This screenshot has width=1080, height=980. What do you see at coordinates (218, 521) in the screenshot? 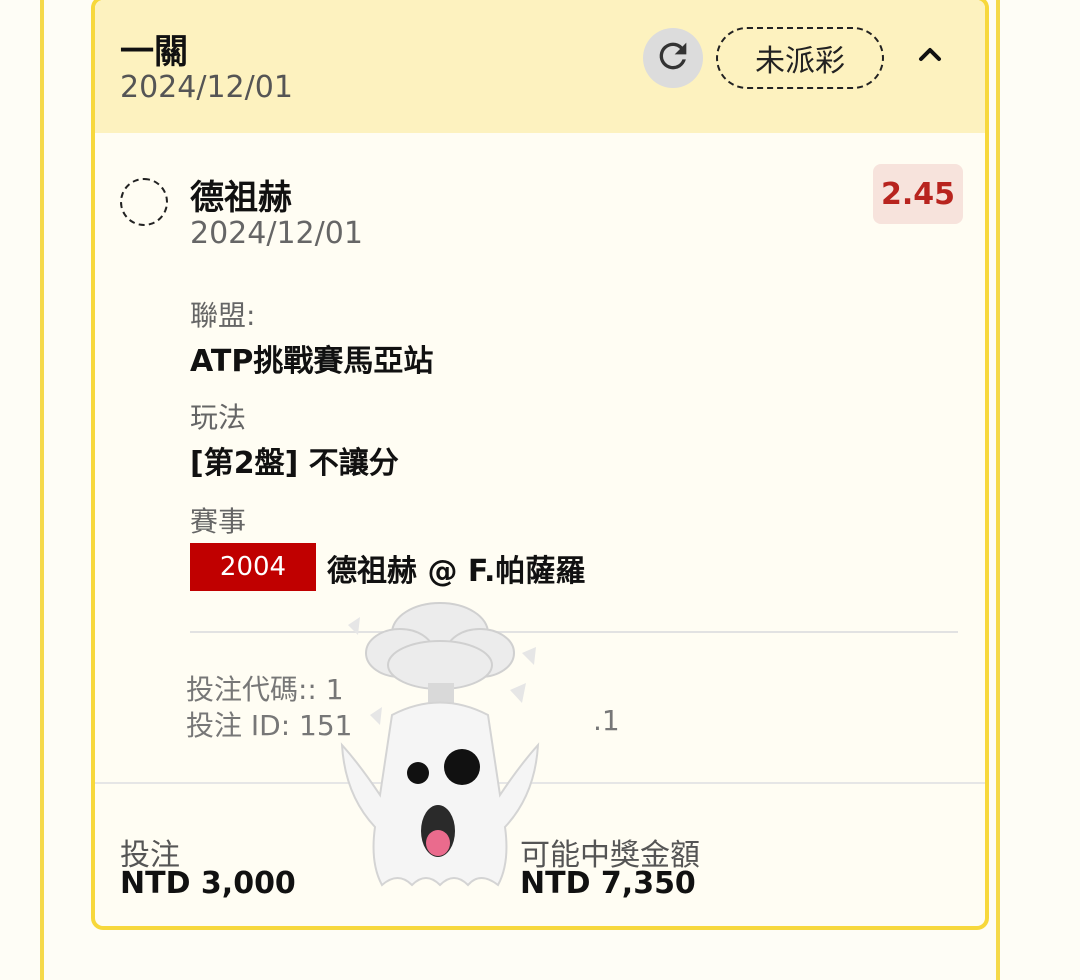
I see `event-label: 賽事` at bounding box center [218, 521].